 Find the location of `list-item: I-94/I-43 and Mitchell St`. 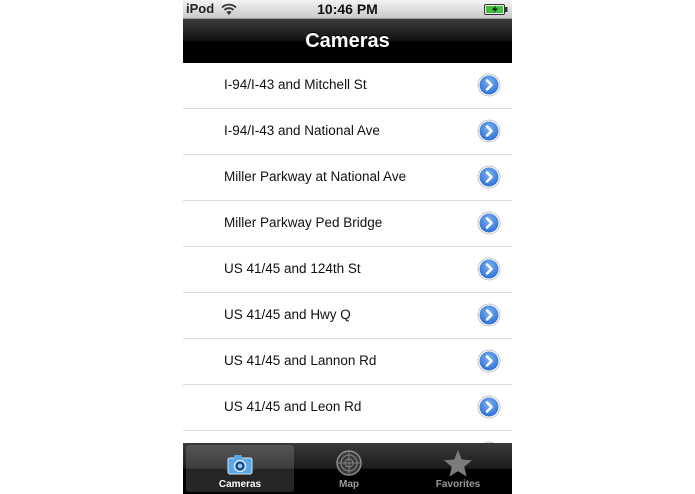

list-item: I-94/I-43 and Mitchell St is located at coordinates (347, 86).